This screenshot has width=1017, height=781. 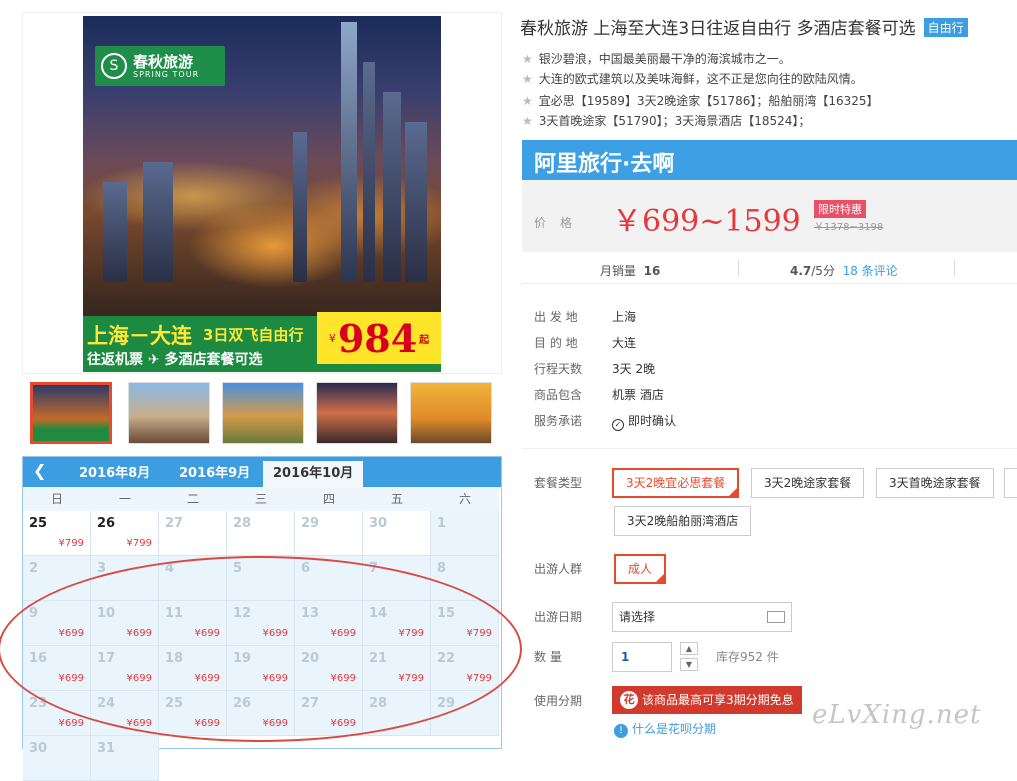 What do you see at coordinates (329, 623) in the screenshot?
I see `calendar-day: 13 ¥699` at bounding box center [329, 623].